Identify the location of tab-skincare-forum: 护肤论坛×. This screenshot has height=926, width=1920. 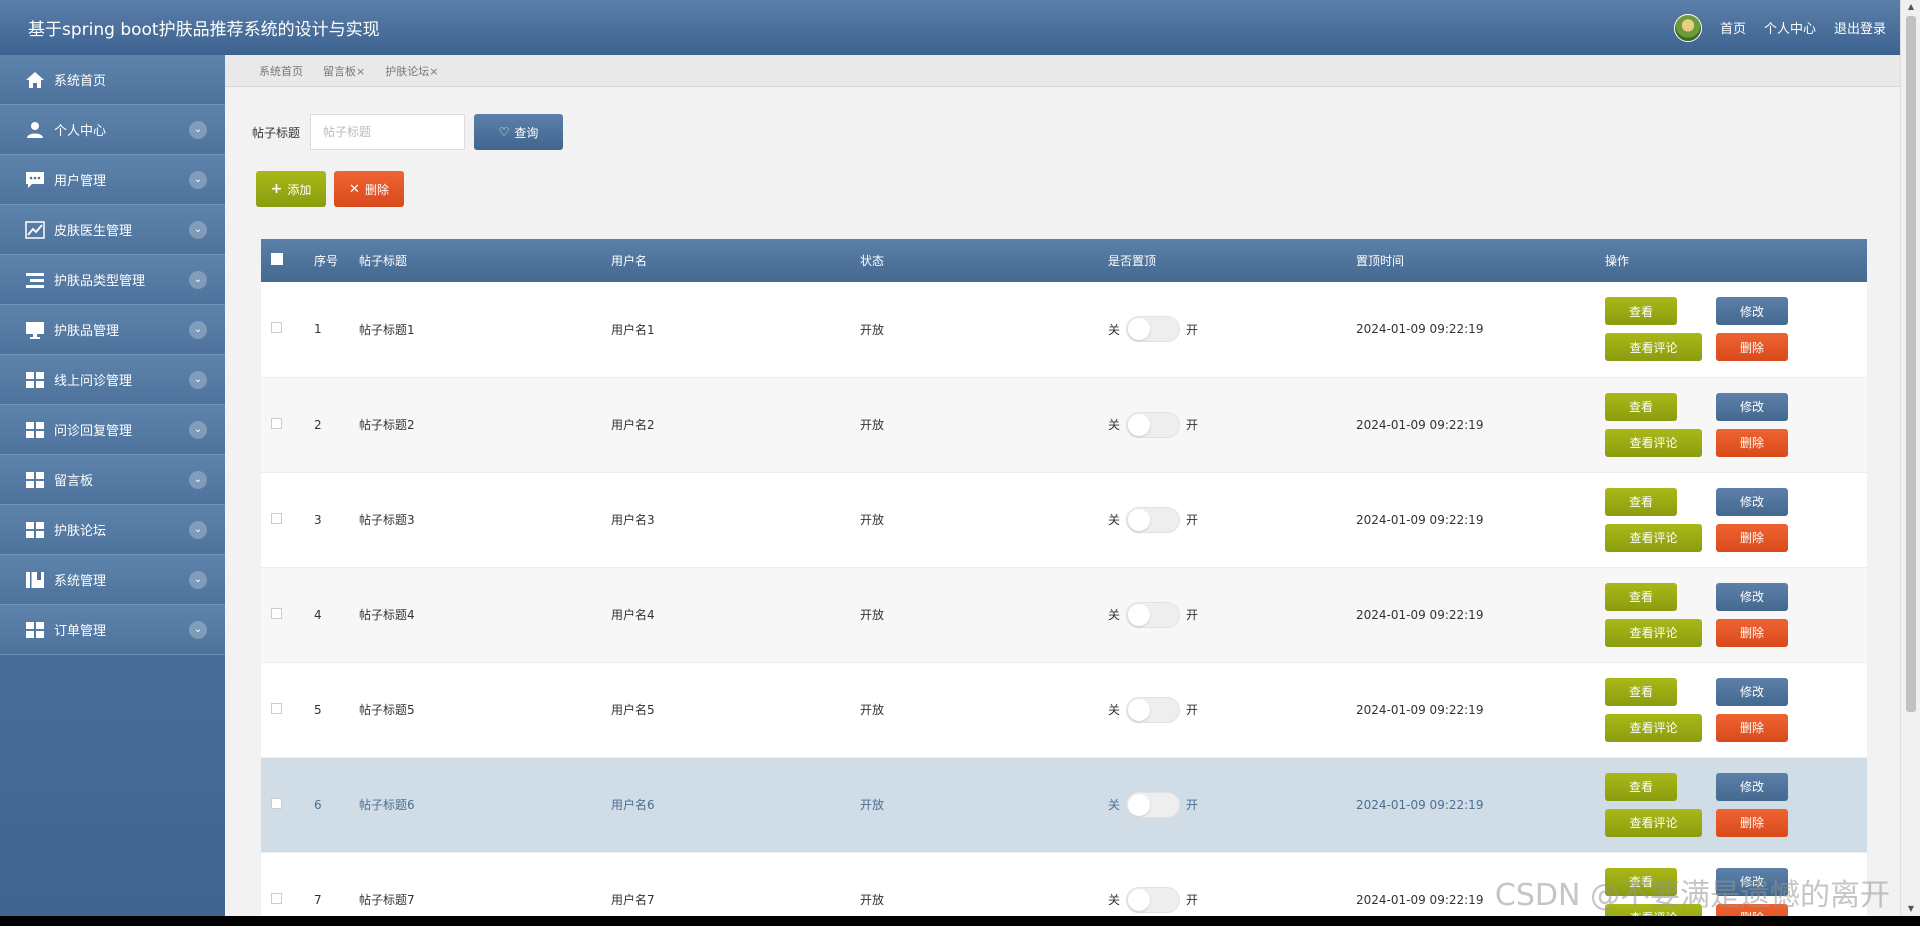
(411, 71).